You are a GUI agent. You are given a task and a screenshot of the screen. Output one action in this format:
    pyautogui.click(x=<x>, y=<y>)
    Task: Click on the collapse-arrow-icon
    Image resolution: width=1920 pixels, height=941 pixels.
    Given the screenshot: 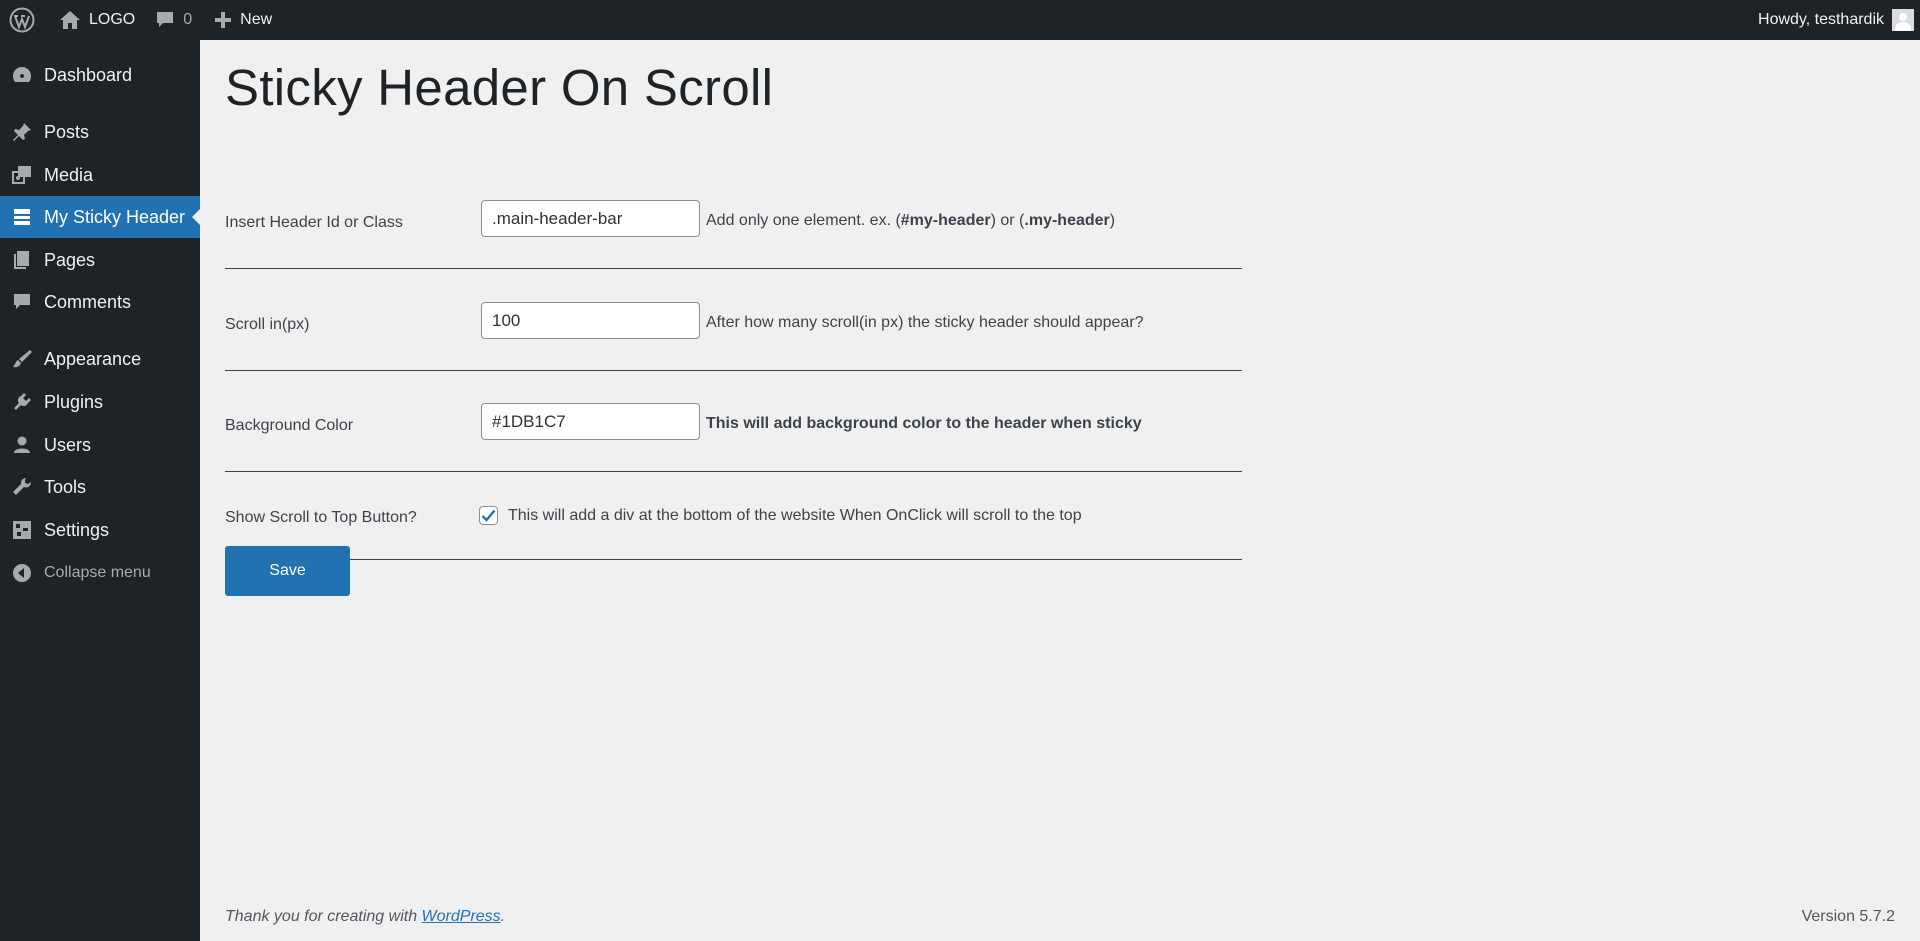 What is the action you would take?
    pyautogui.click(x=22, y=573)
    